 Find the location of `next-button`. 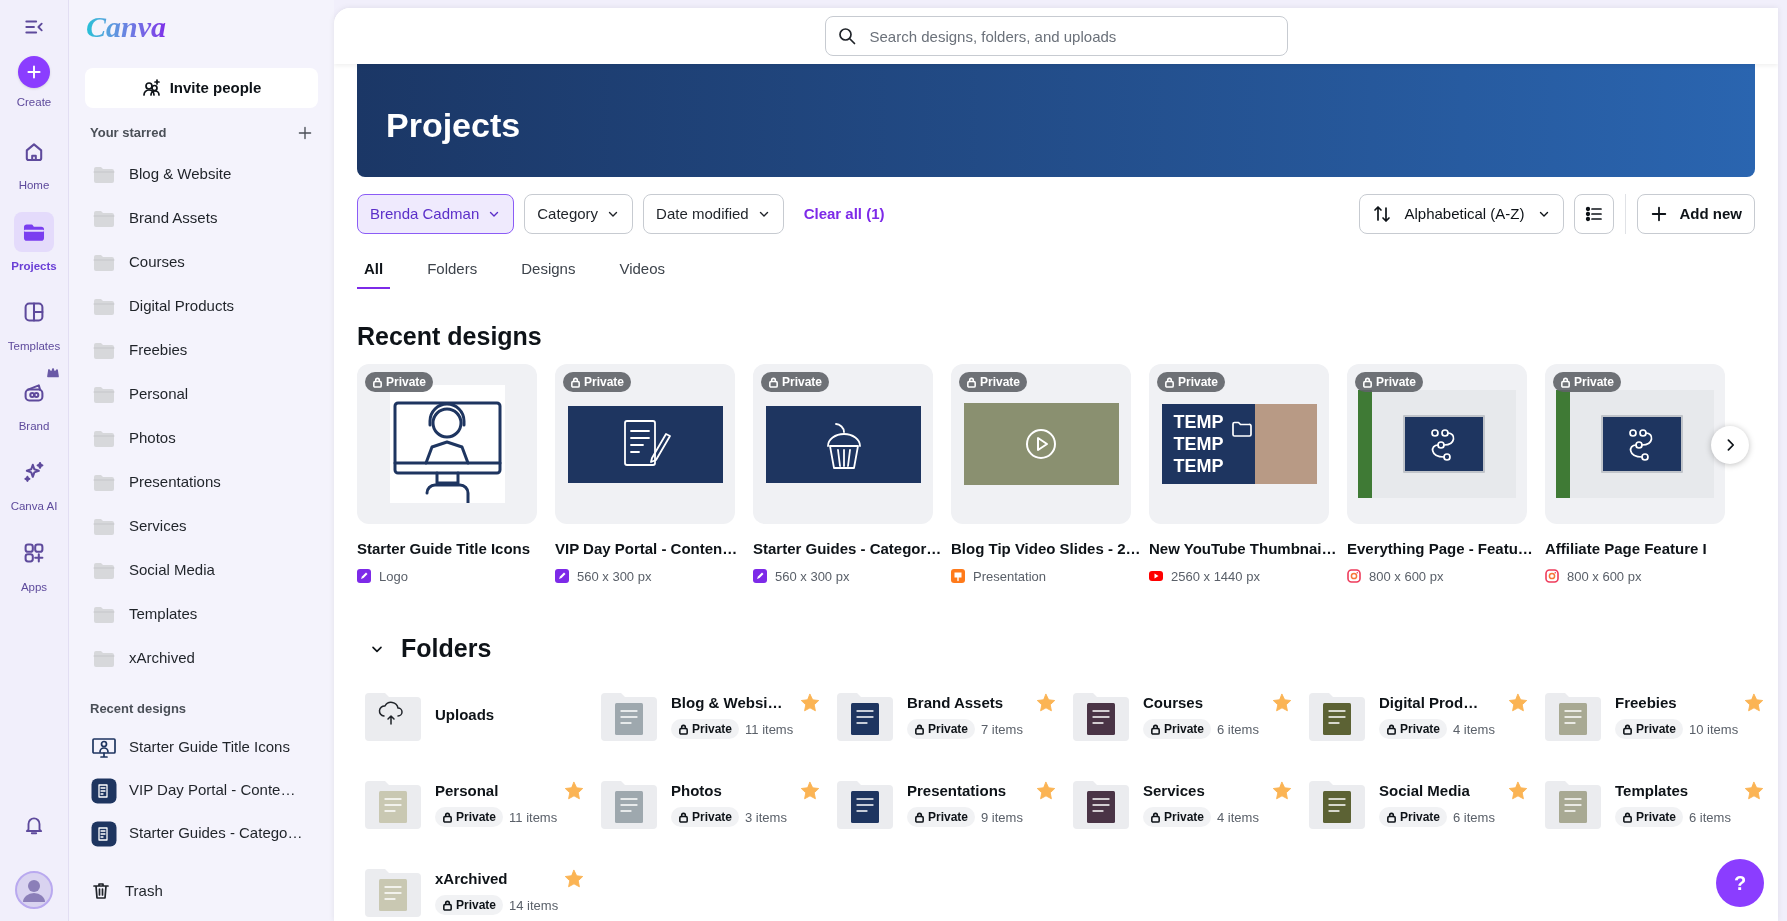

next-button is located at coordinates (1730, 445).